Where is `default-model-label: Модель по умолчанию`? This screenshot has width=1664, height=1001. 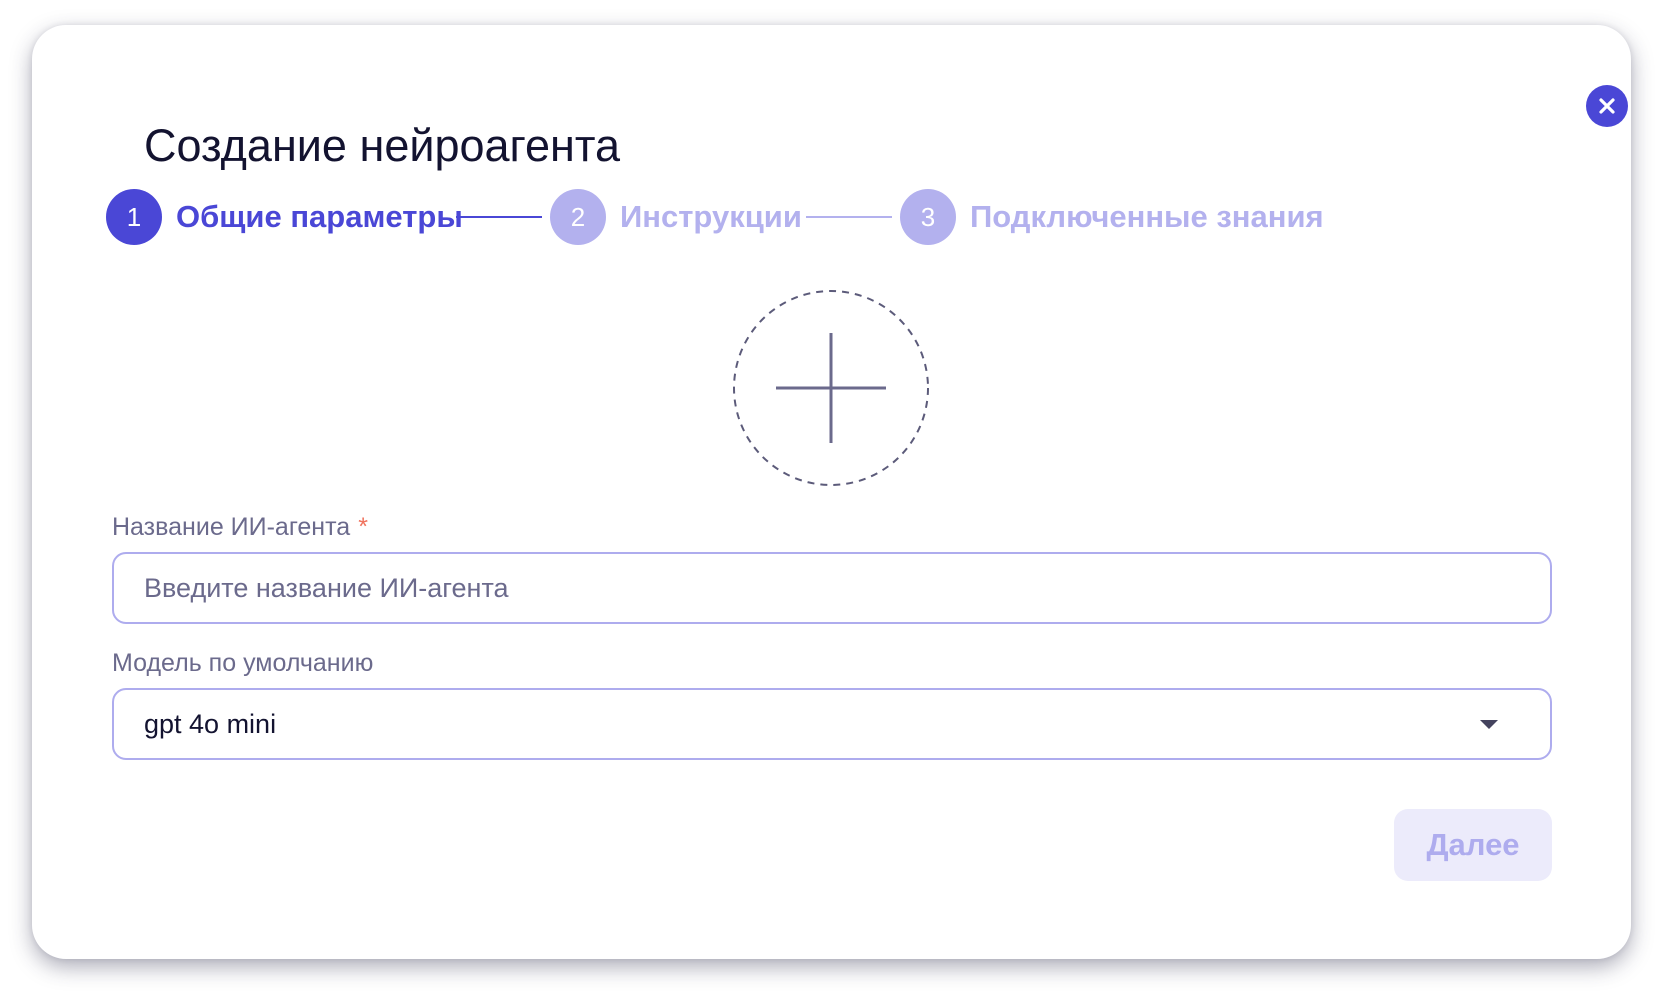 default-model-label: Модель по умолчанию is located at coordinates (243, 663).